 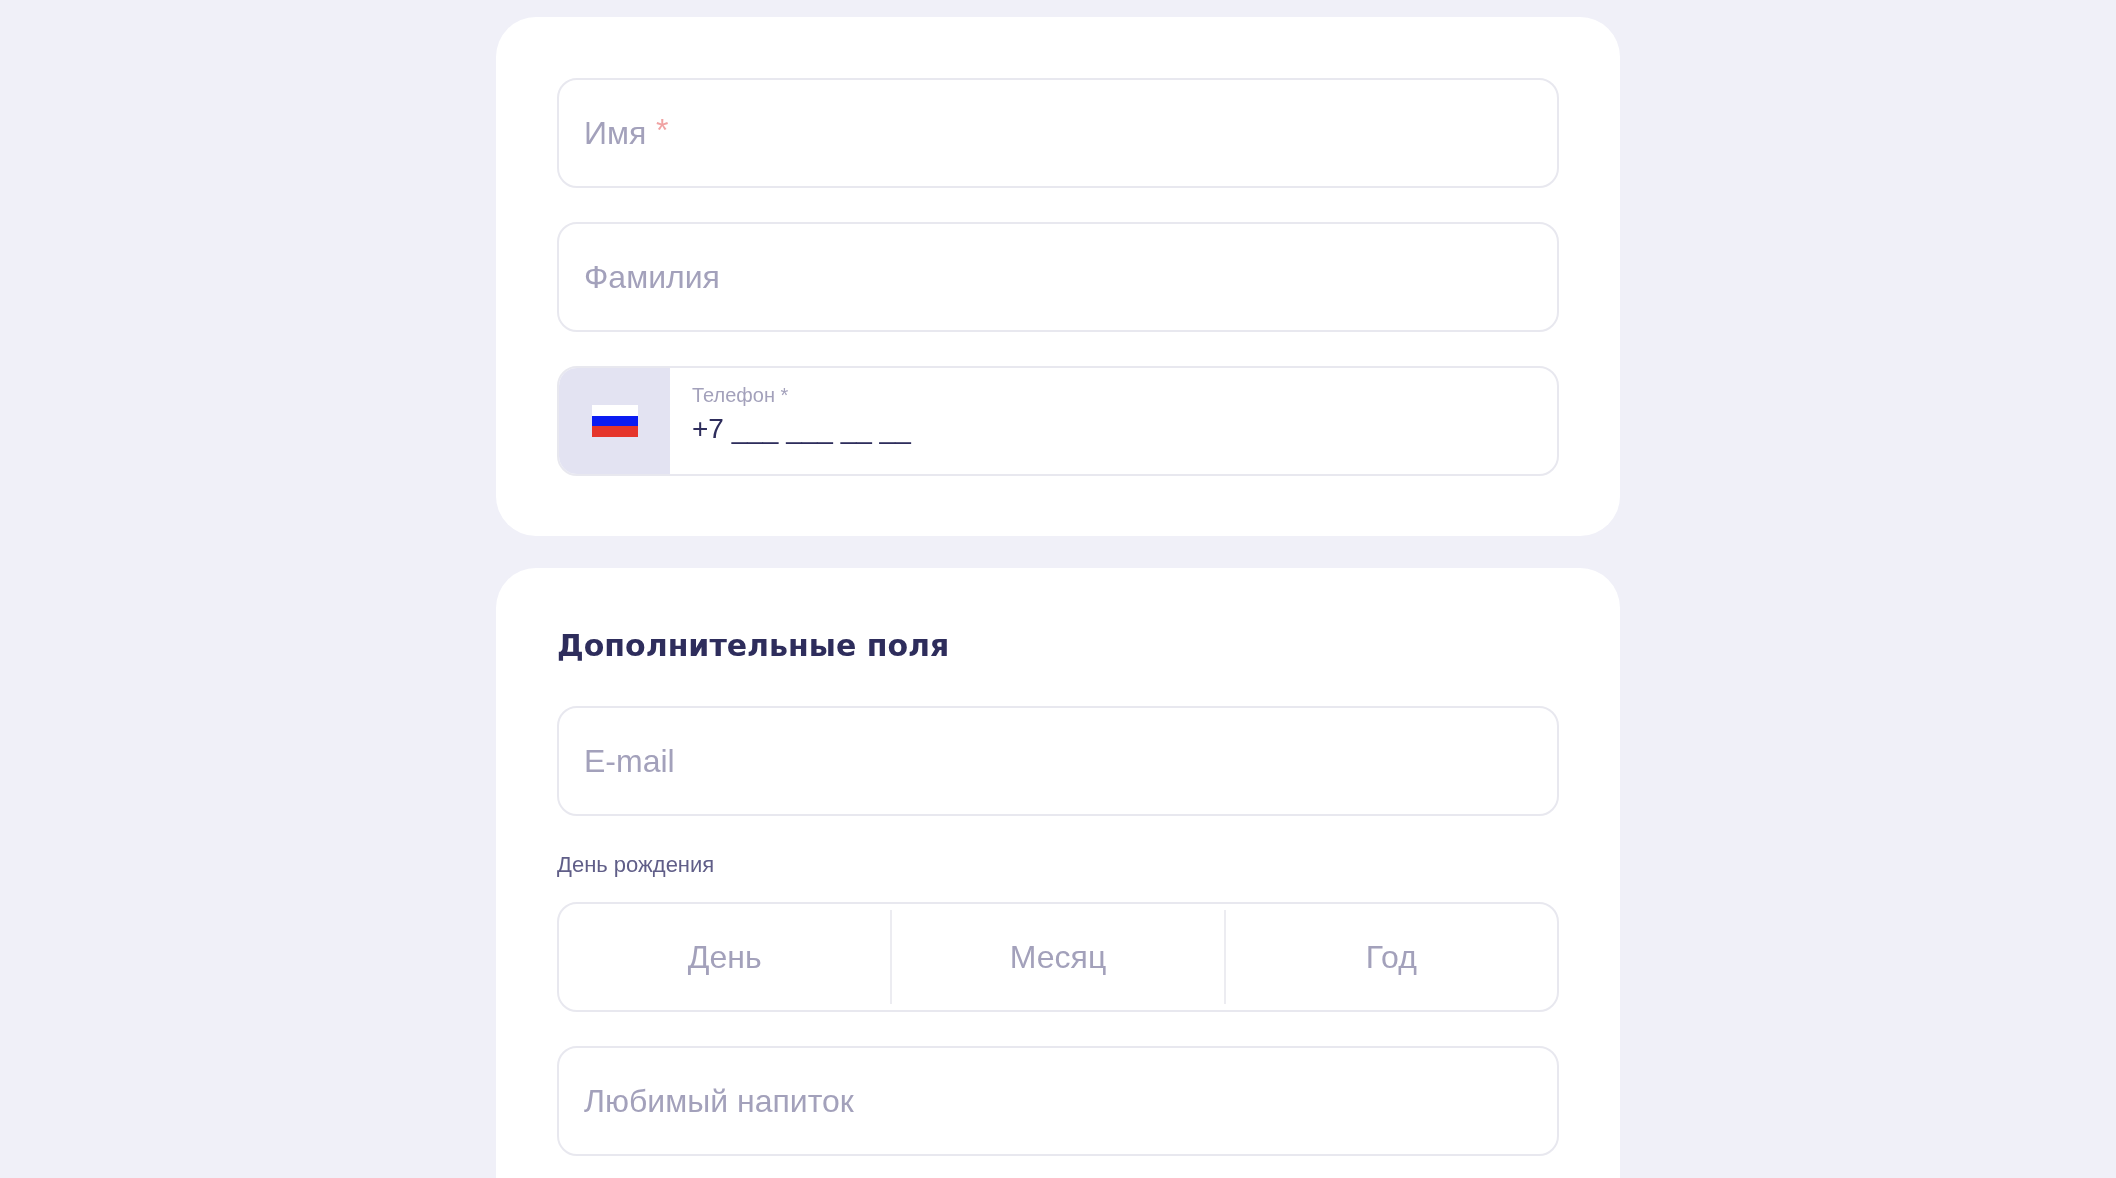 What do you see at coordinates (753, 646) in the screenshot?
I see `section-heading: Дополнительные поля` at bounding box center [753, 646].